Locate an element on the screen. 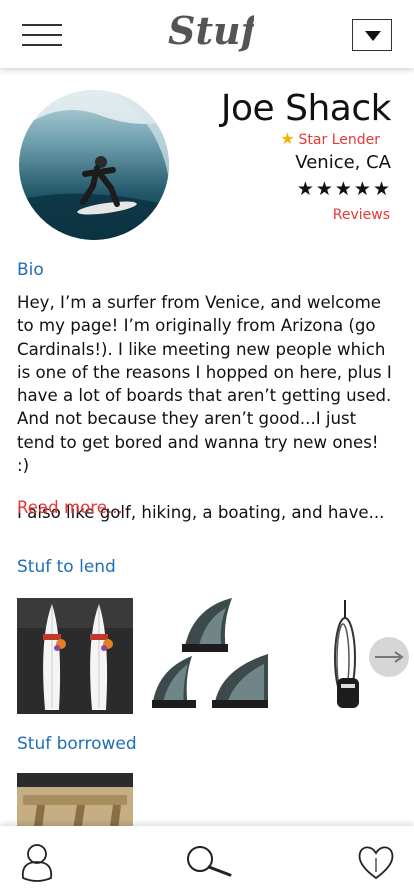 The height and width of the screenshot is (896, 414). triangle-down-icon is located at coordinates (373, 36).